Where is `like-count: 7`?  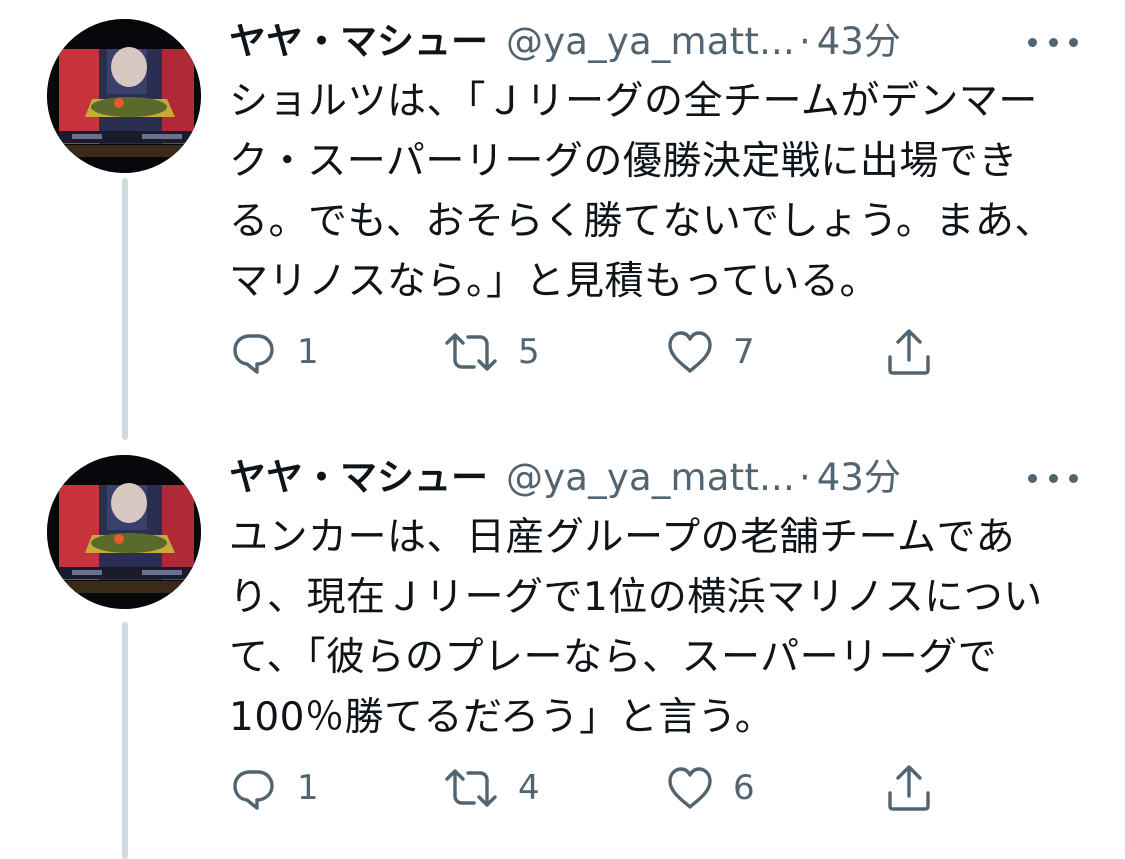
like-count: 7 is located at coordinates (744, 352).